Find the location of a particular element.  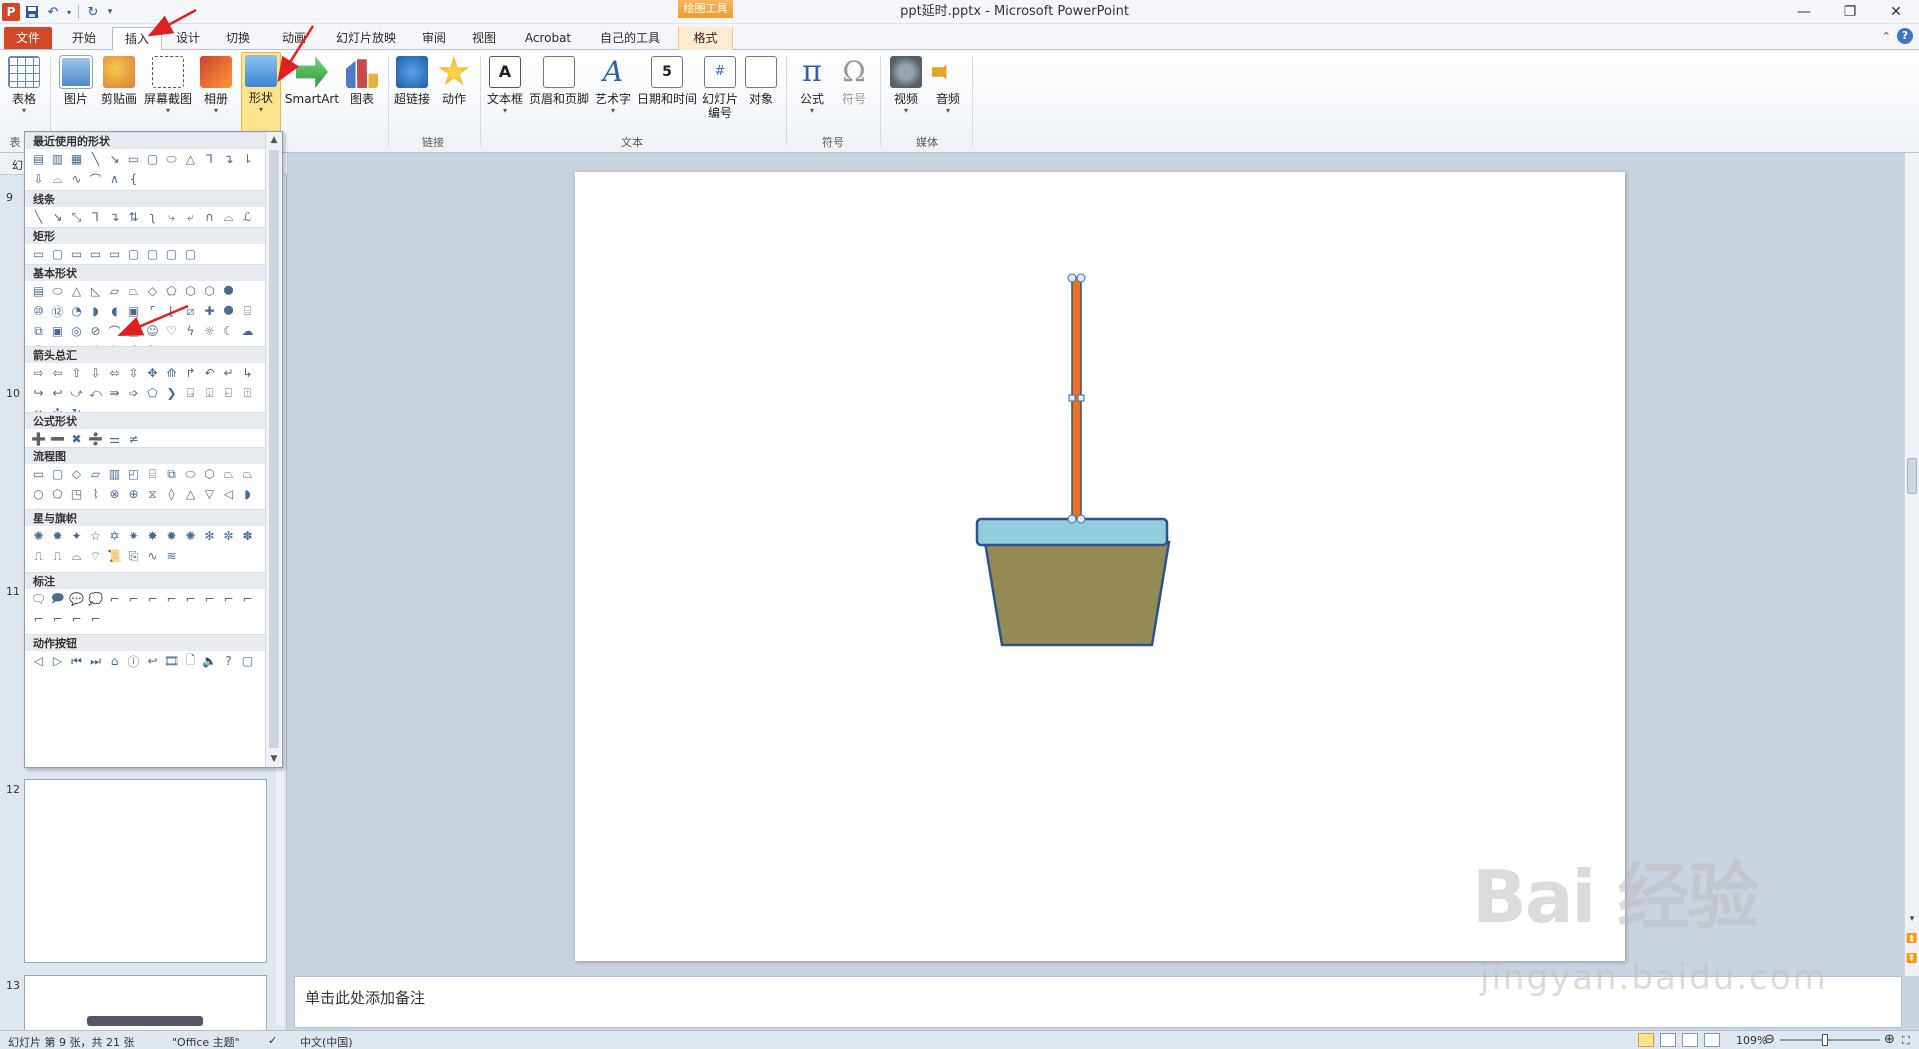

flowchart-data-shape-icon: ▱ is located at coordinates (95, 474).